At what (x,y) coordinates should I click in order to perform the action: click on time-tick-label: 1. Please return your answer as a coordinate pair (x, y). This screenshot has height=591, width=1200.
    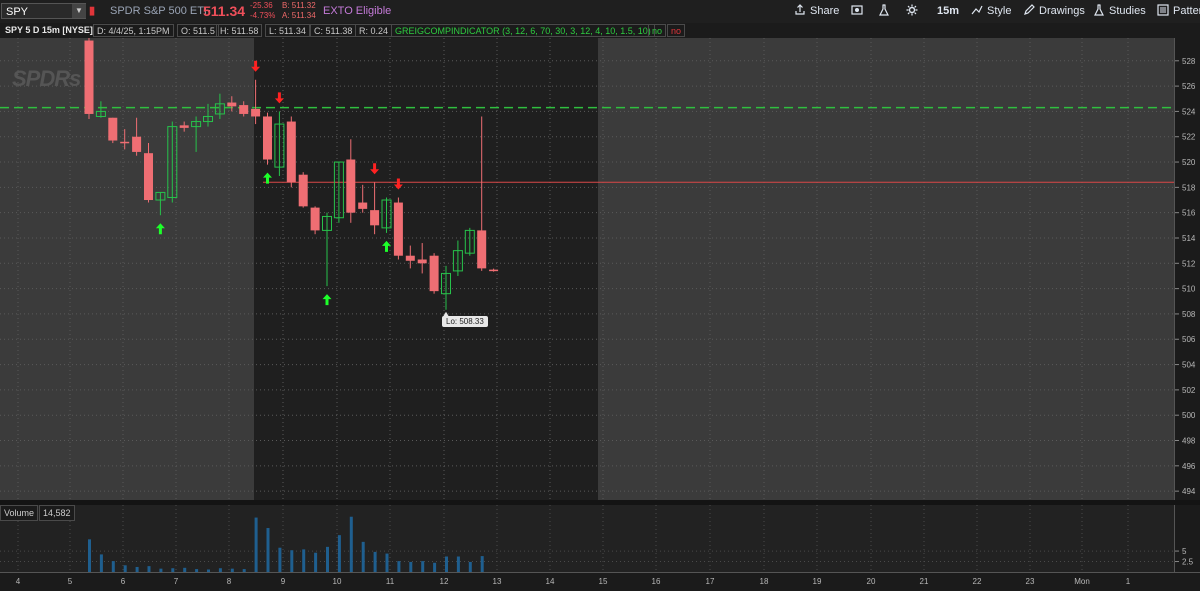
    Looking at the image, I should click on (1128, 581).